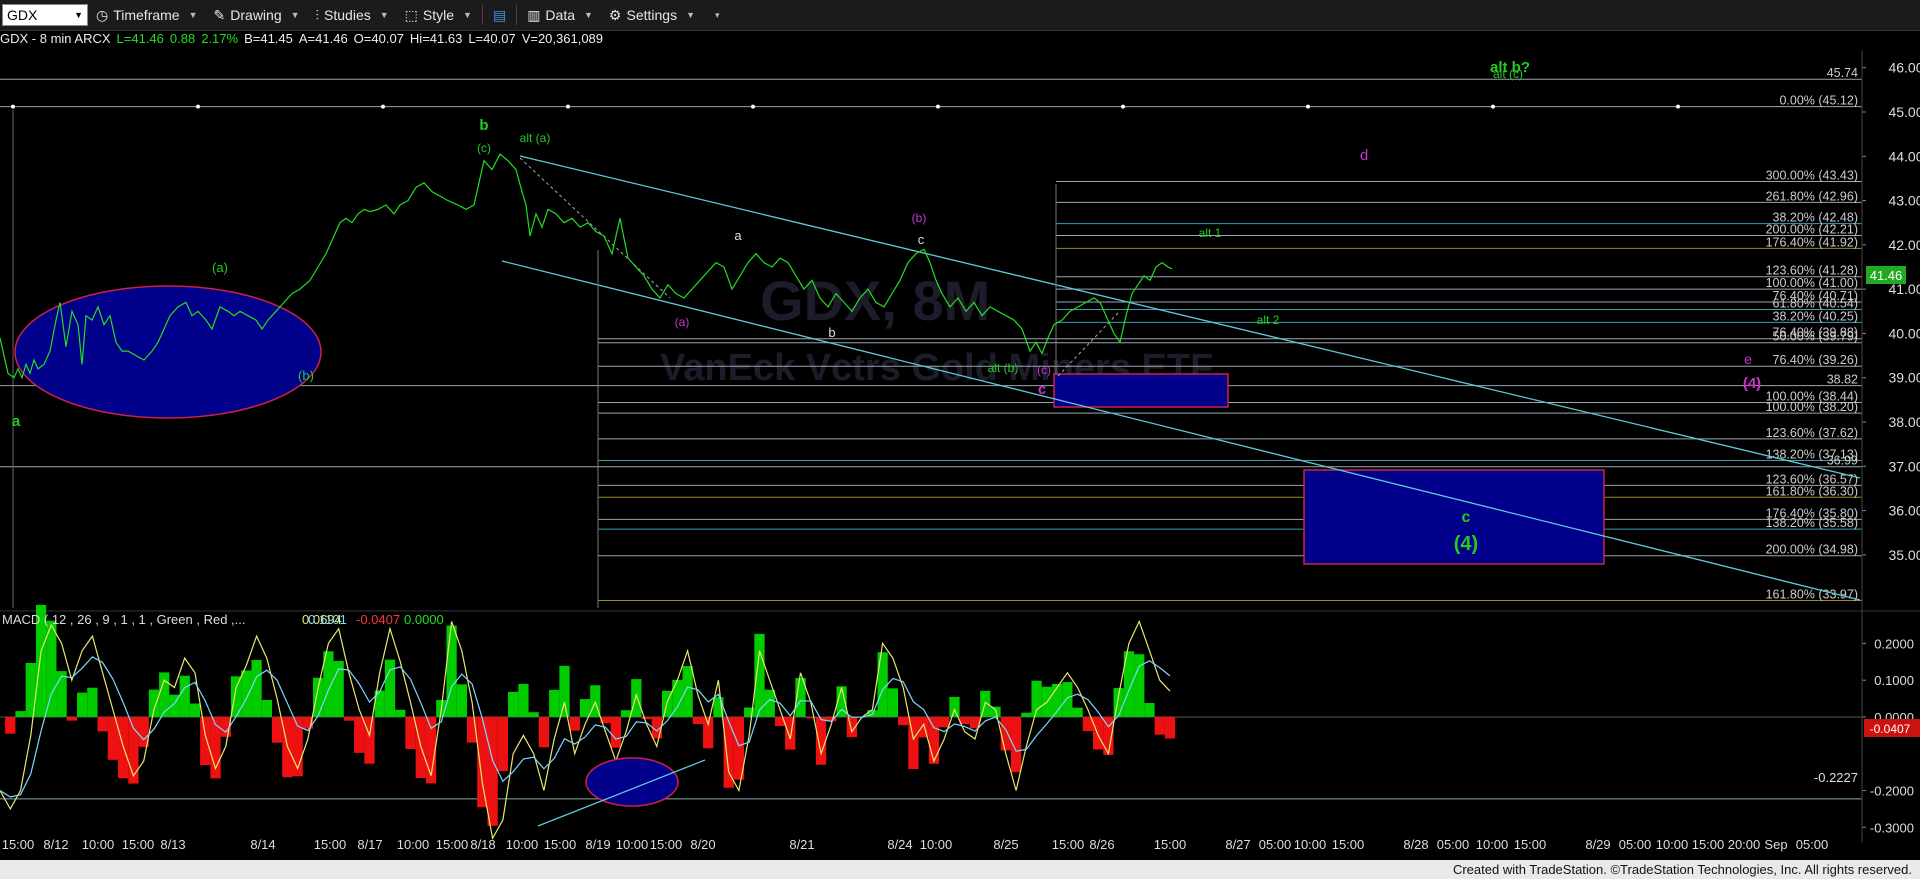 This screenshot has width=1920, height=879. What do you see at coordinates (1904, 511) in the screenshot?
I see `price-tick-label: 36.00` at bounding box center [1904, 511].